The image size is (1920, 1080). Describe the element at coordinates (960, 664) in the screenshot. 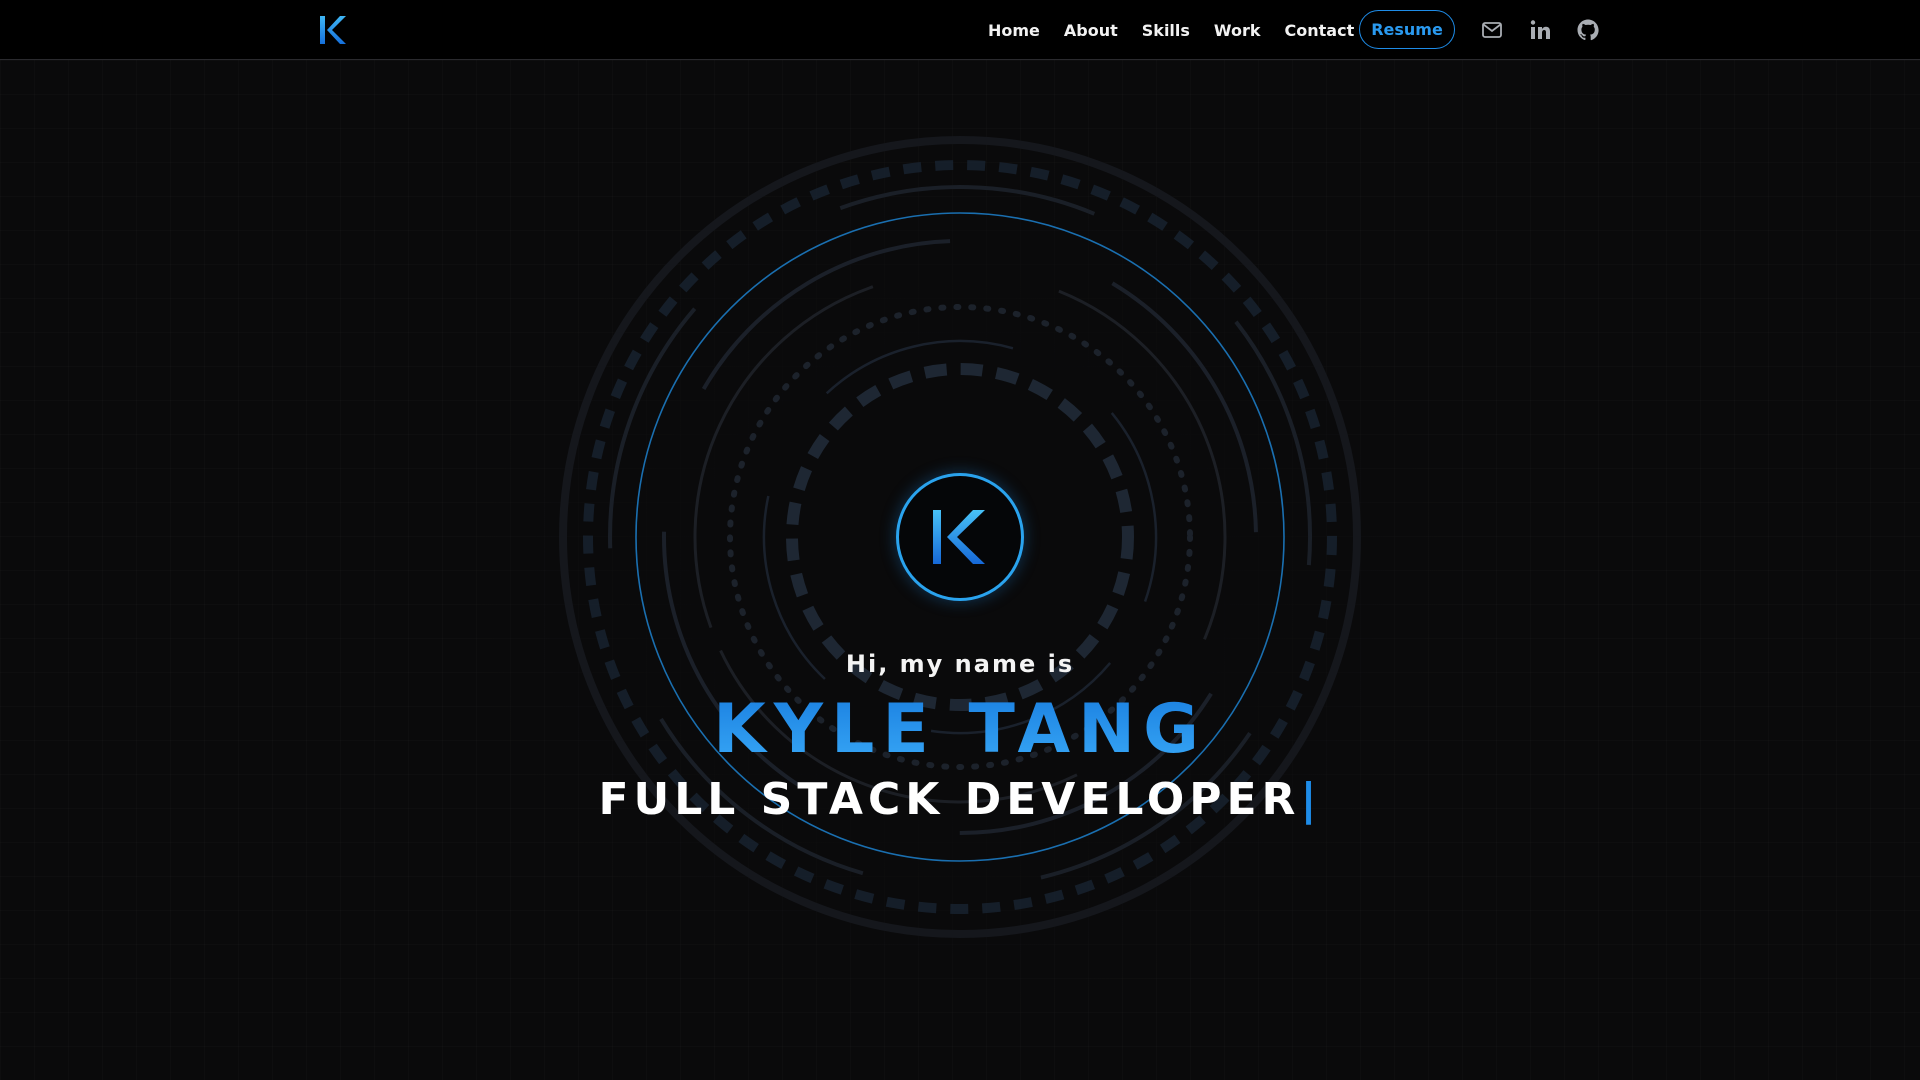

I see `hero-greeting: Hi, my name is` at that location.